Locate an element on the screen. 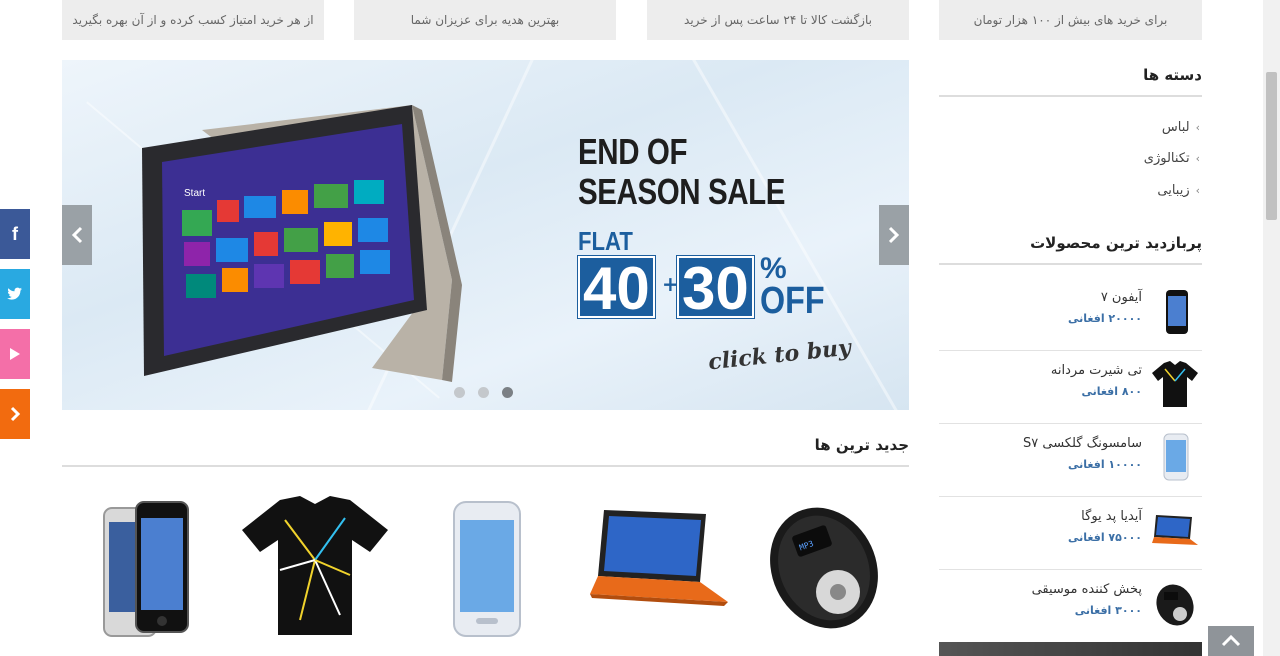 This screenshot has width=1280, height=656. newest-divider is located at coordinates (485, 466).